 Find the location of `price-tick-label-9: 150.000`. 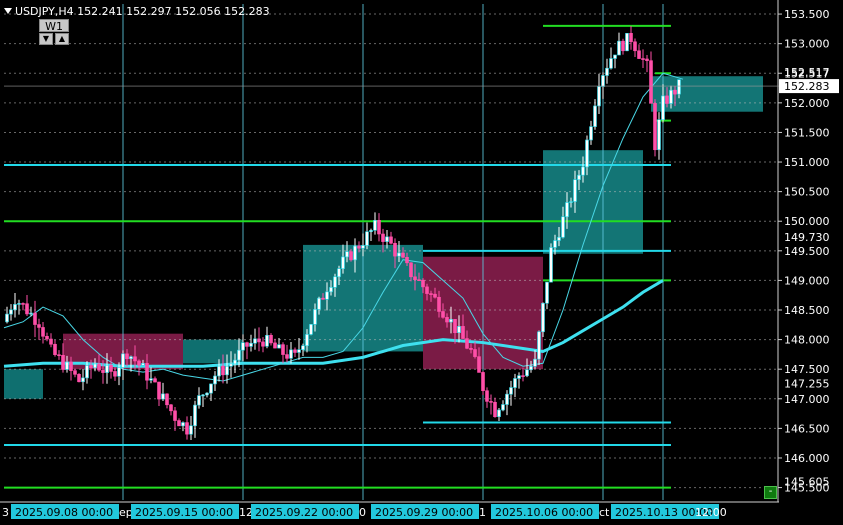

price-tick-label-9: 150.000 is located at coordinates (807, 221).